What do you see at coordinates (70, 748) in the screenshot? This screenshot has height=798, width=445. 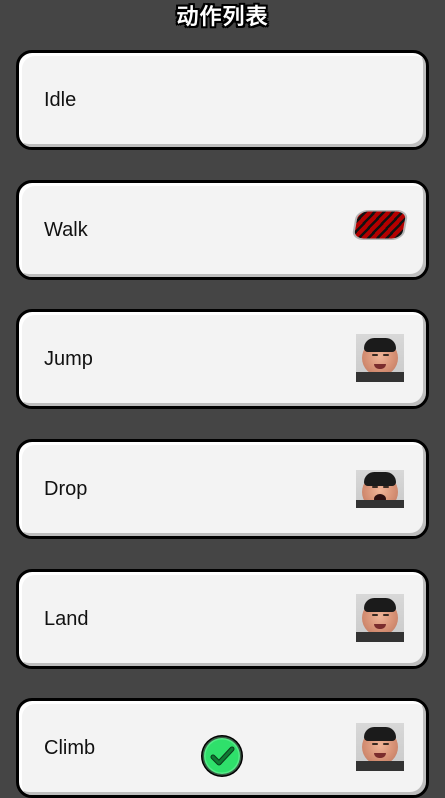 I see `action-item-label: Climb` at bounding box center [70, 748].